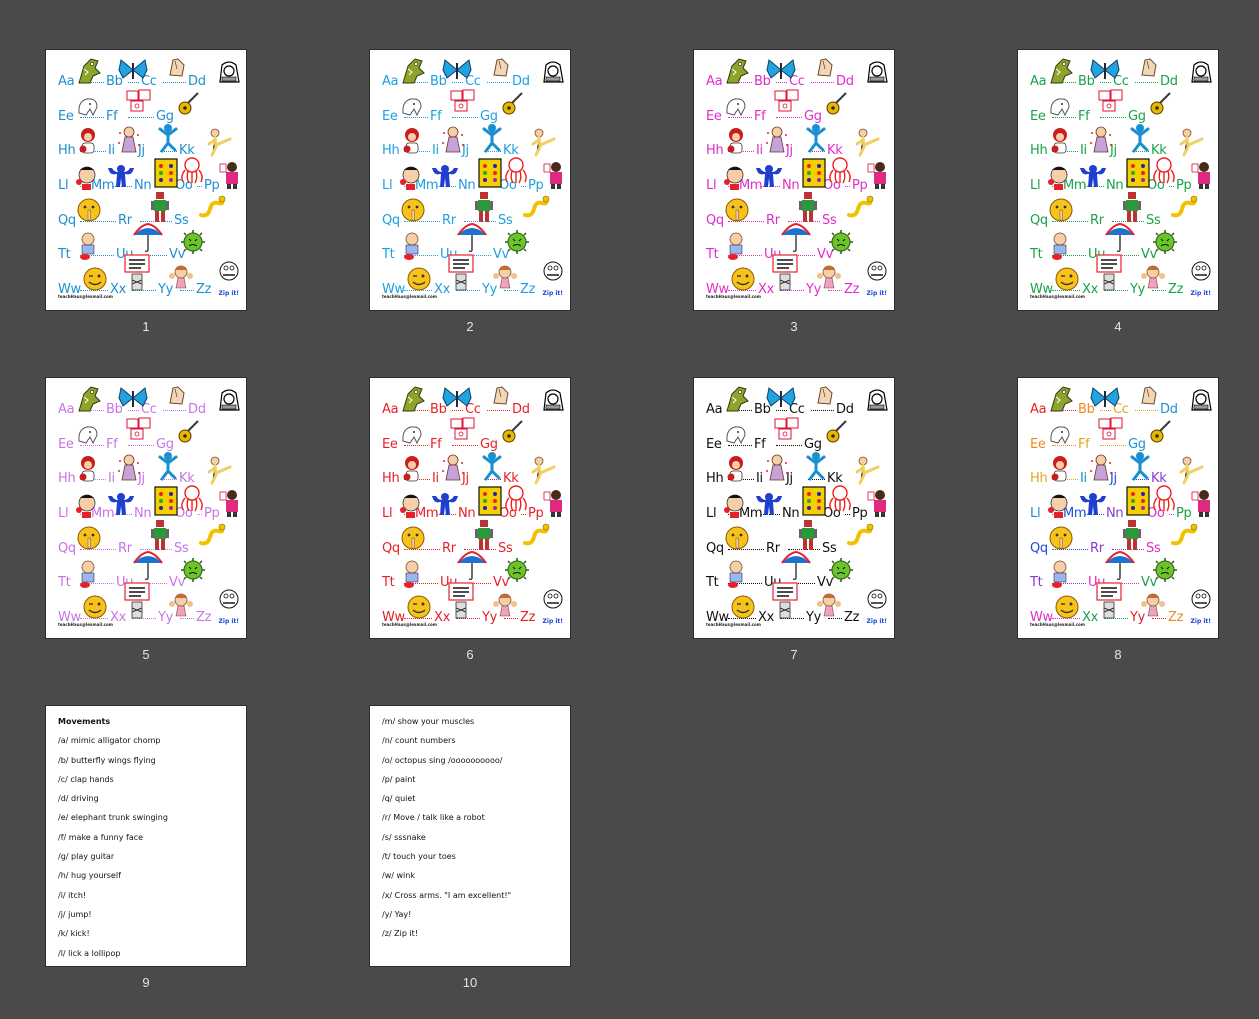  What do you see at coordinates (107, 760) in the screenshot?
I see `list-item: /b/ butterfly wings flying` at bounding box center [107, 760].